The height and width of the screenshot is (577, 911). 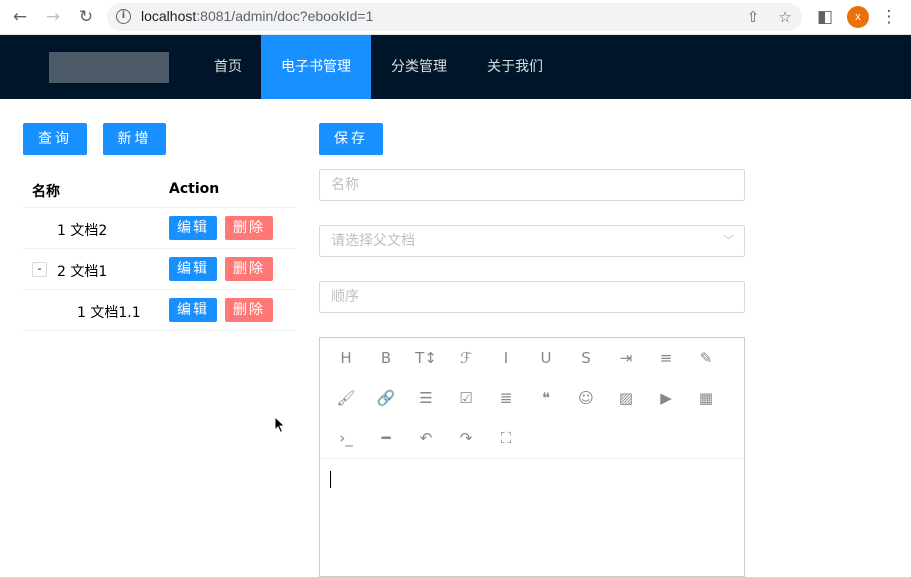 What do you see at coordinates (346, 358) in the screenshot?
I see `heading-icon: H` at bounding box center [346, 358].